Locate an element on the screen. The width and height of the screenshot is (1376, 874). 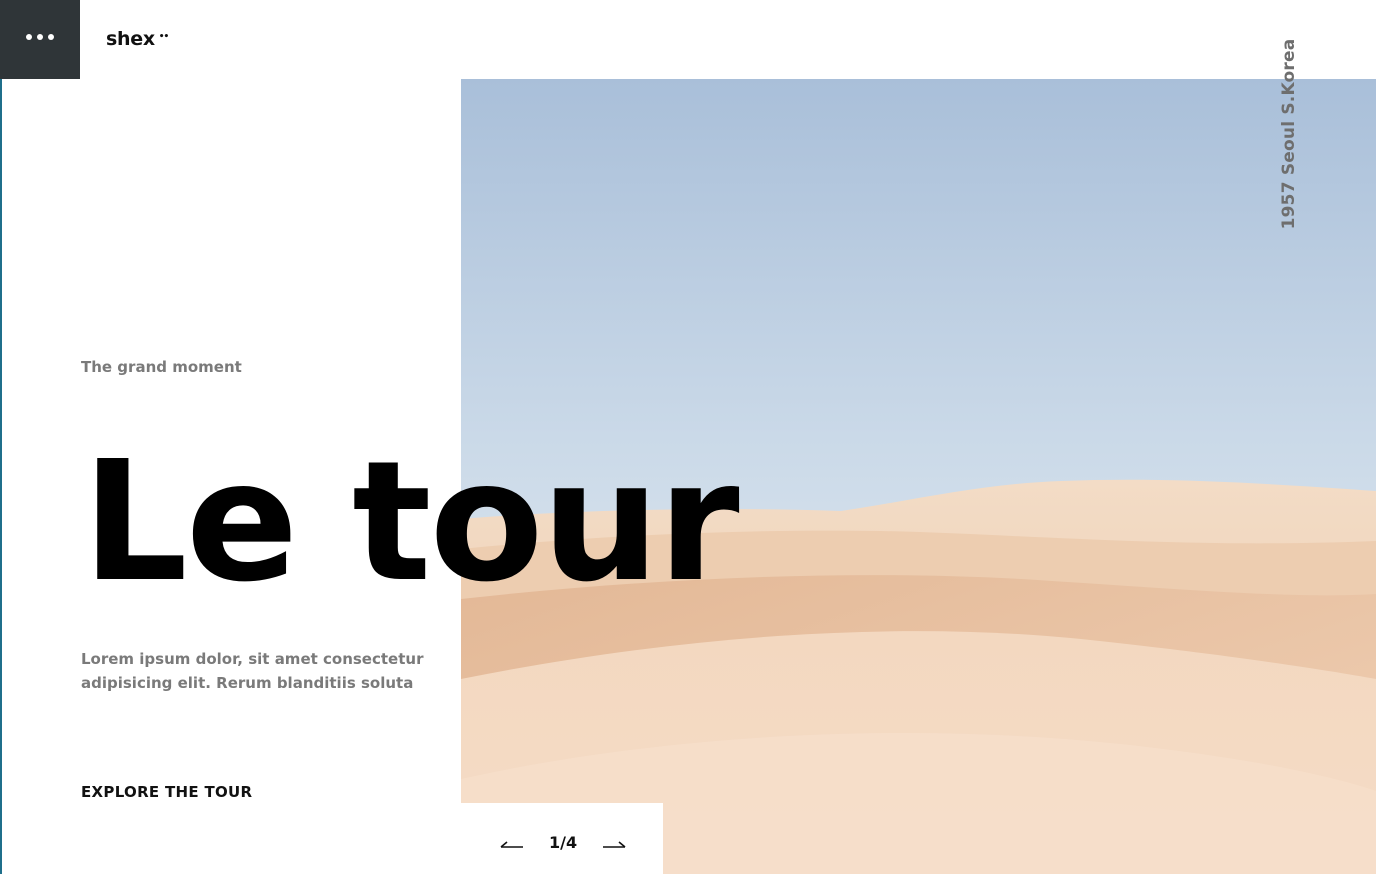
brand-logo: shex •• is located at coordinates (137, 39).